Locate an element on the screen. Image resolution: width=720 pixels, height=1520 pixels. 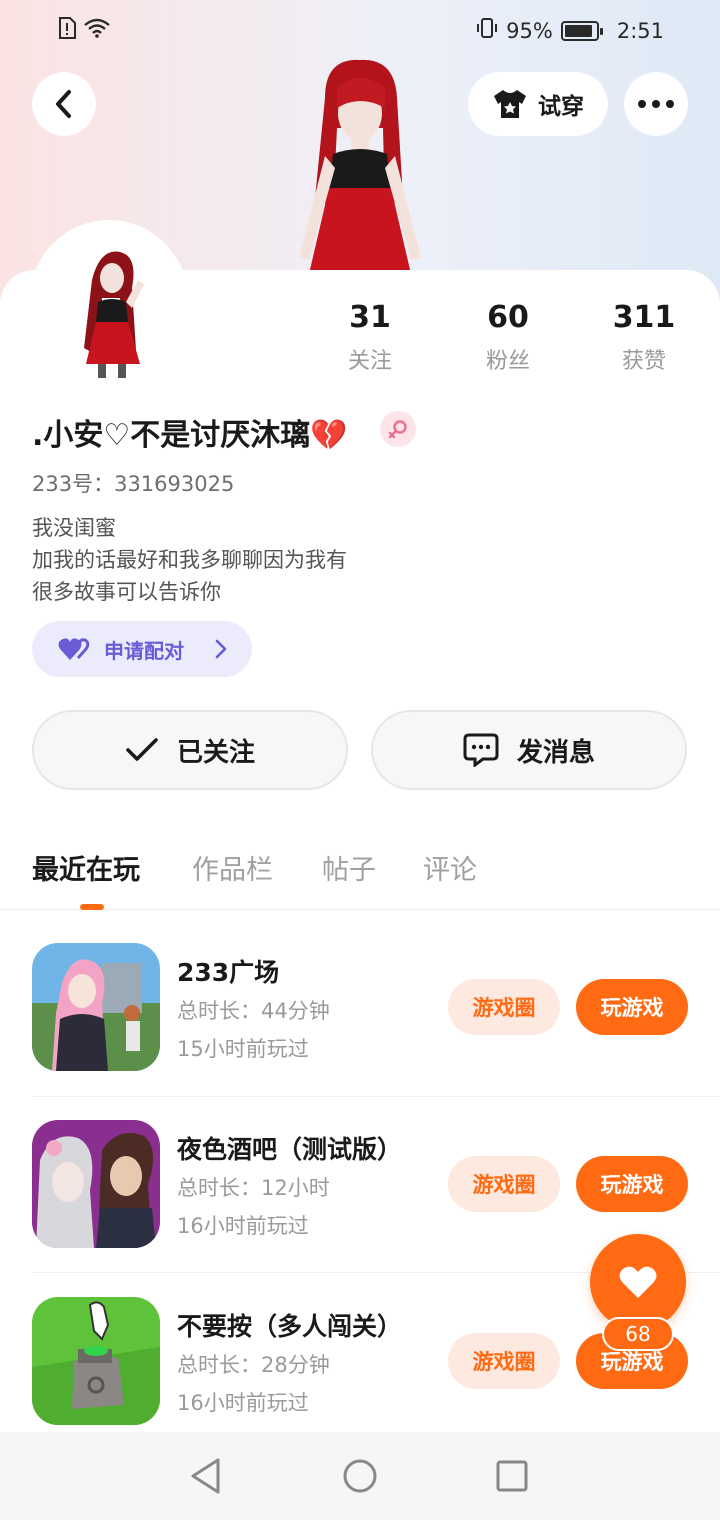
list-item: 夜色酒吧（测试版） 总时长：12小时 16小时前玩过 游戏圈 玩游戏 is located at coordinates (360, 1185).